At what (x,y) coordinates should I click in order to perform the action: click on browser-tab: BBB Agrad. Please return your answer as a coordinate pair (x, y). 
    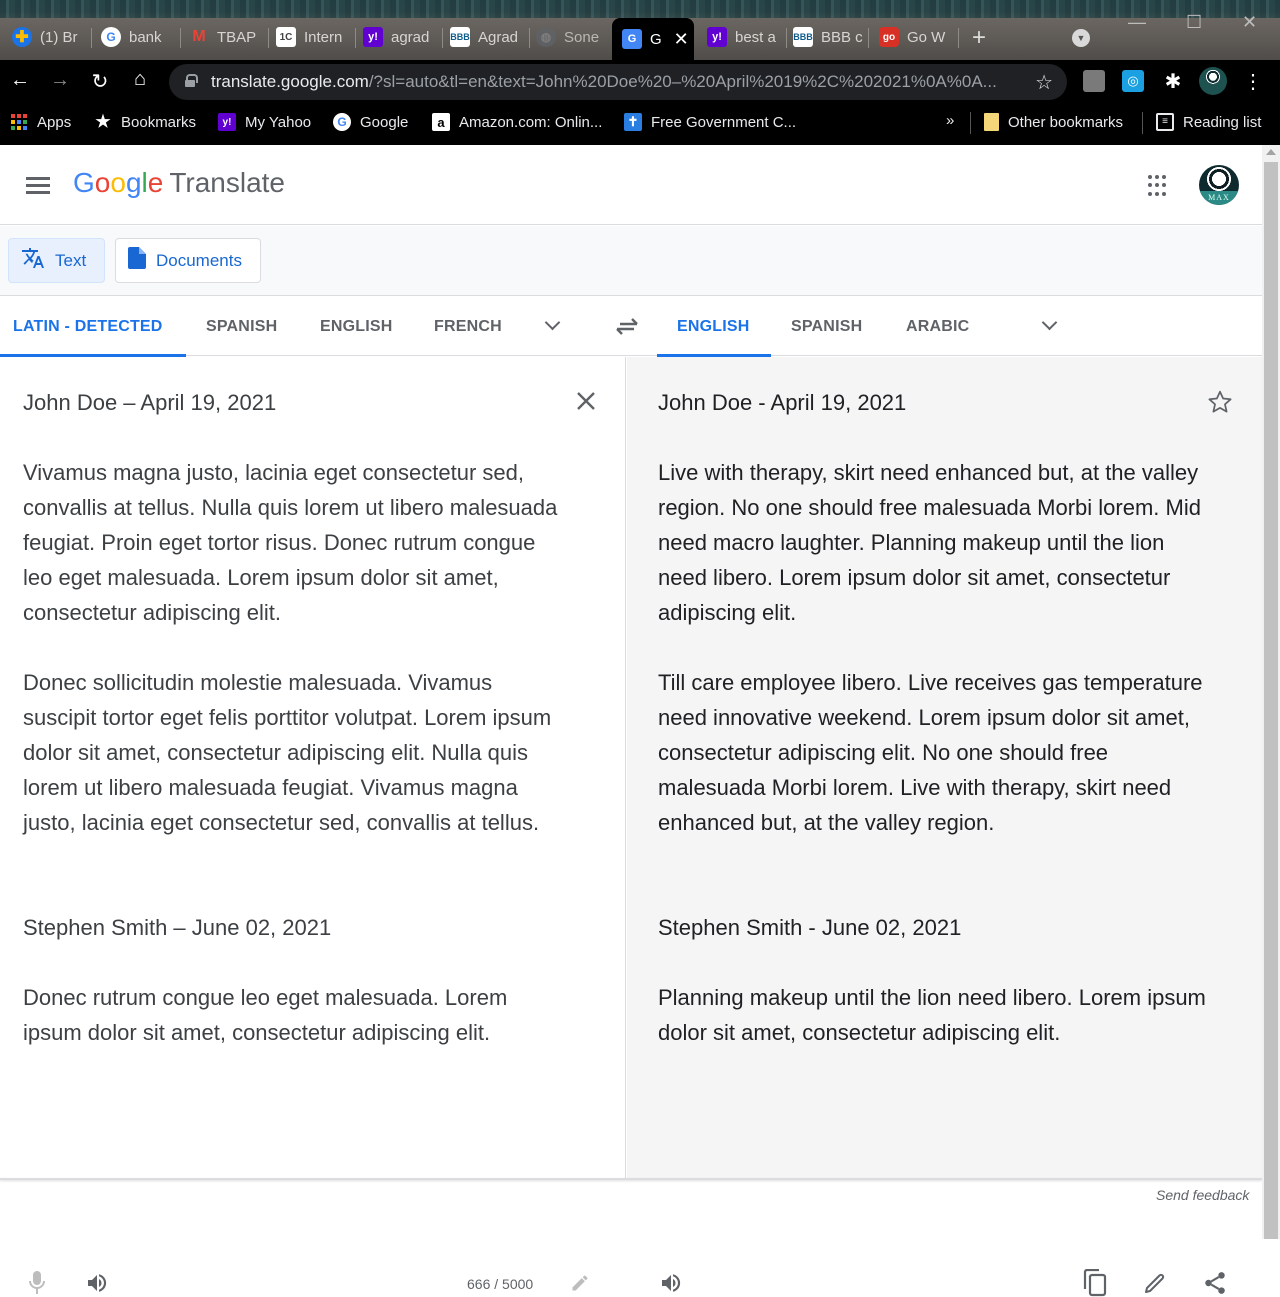
    Looking at the image, I should click on (490, 37).